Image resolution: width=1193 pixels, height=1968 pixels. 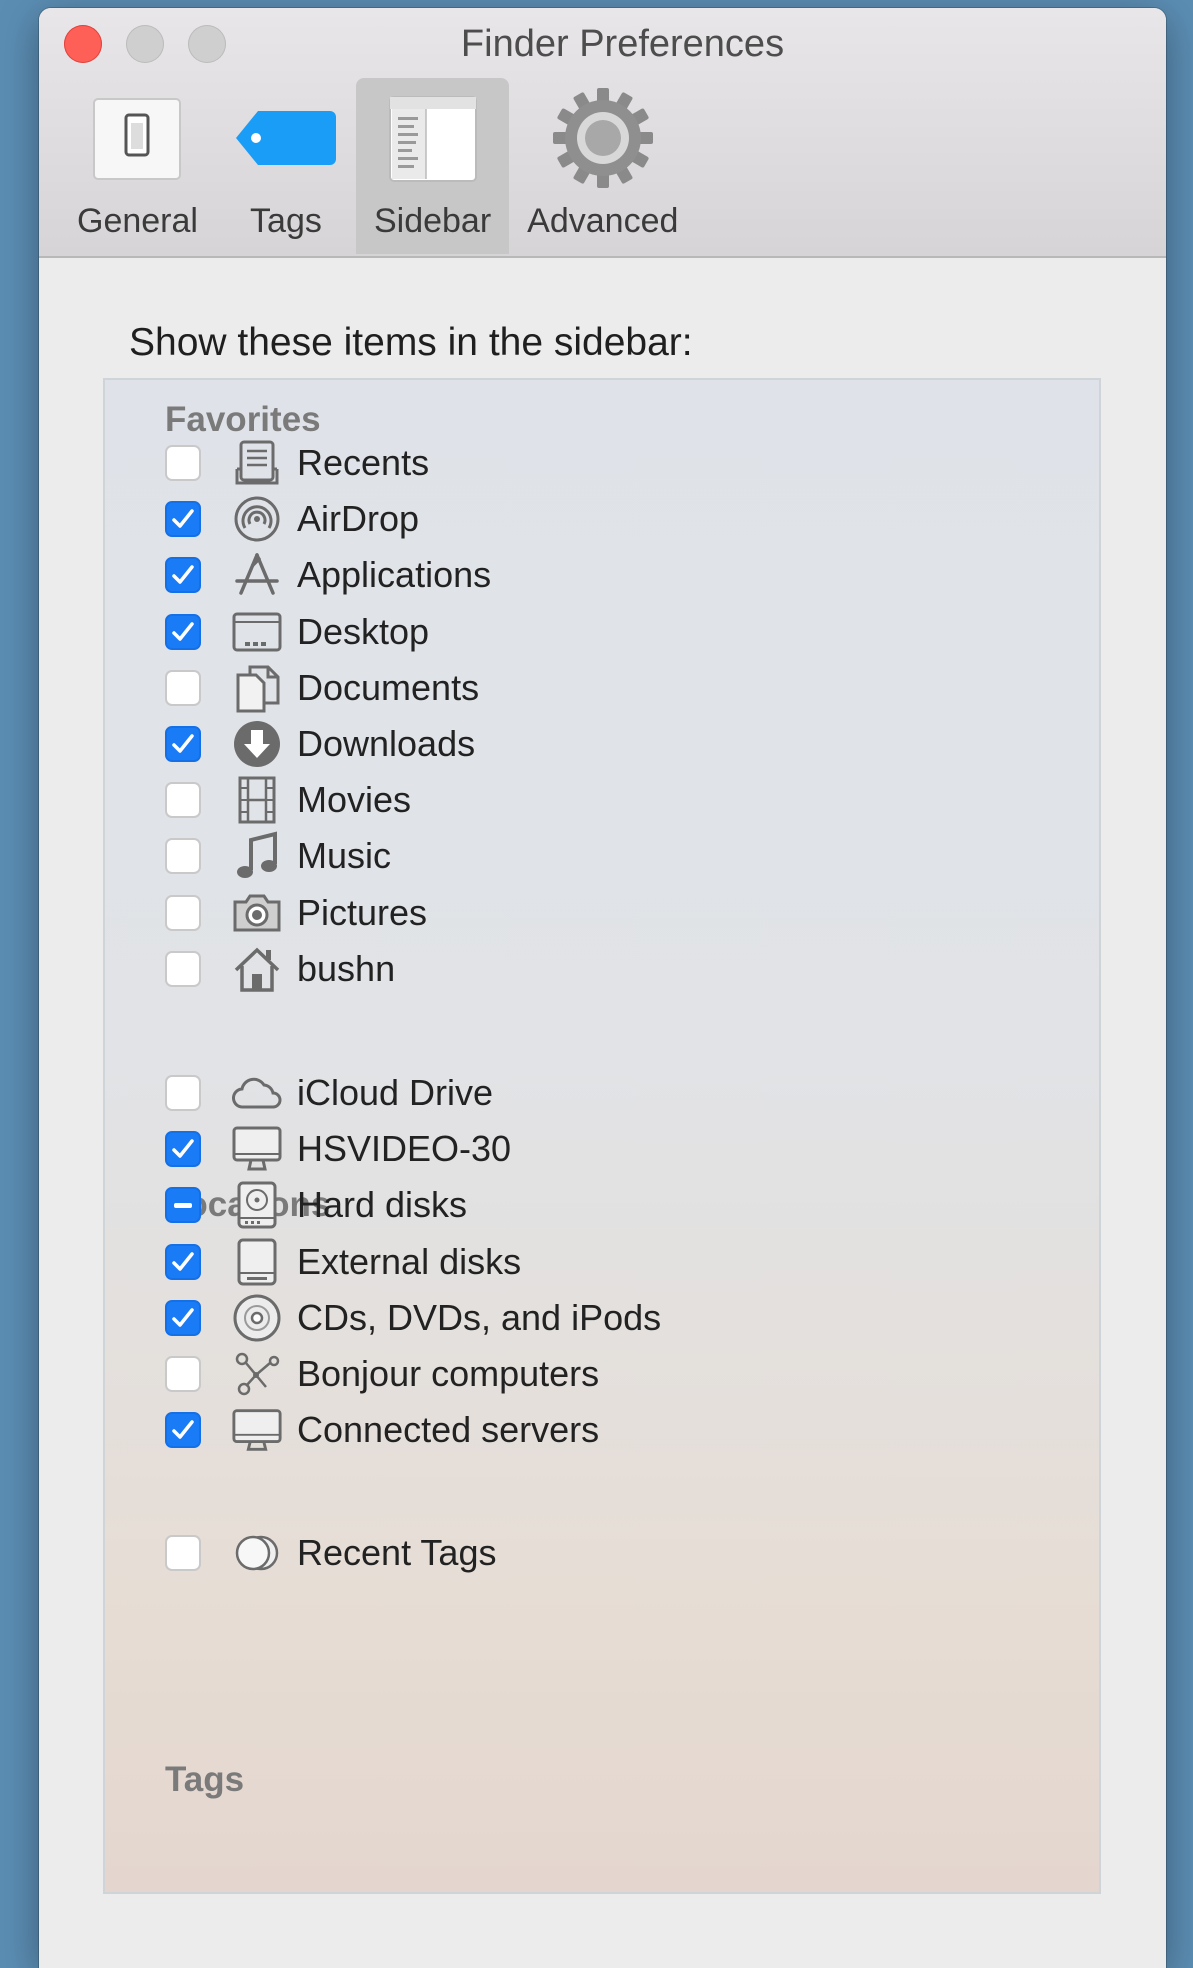 What do you see at coordinates (257, 463) in the screenshot?
I see `recents-icon` at bounding box center [257, 463].